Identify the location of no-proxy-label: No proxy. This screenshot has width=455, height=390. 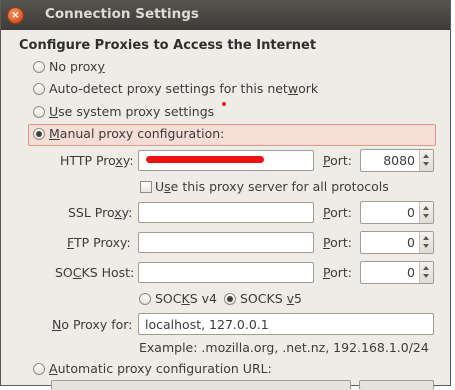
(77, 66).